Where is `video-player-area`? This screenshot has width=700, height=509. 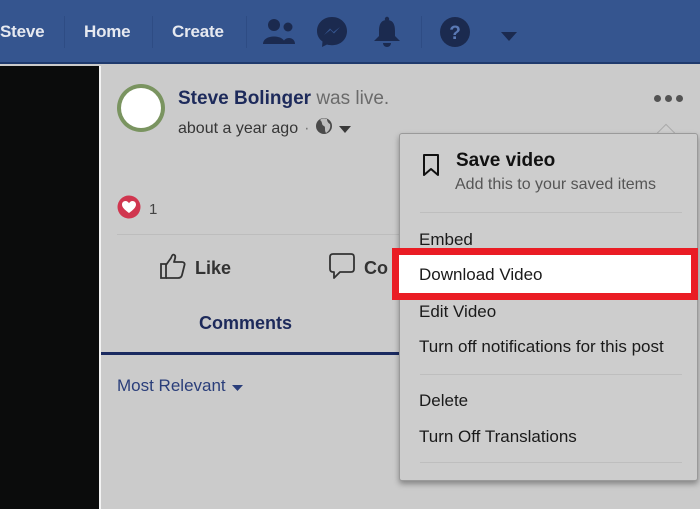
video-player-area is located at coordinates (49, 287).